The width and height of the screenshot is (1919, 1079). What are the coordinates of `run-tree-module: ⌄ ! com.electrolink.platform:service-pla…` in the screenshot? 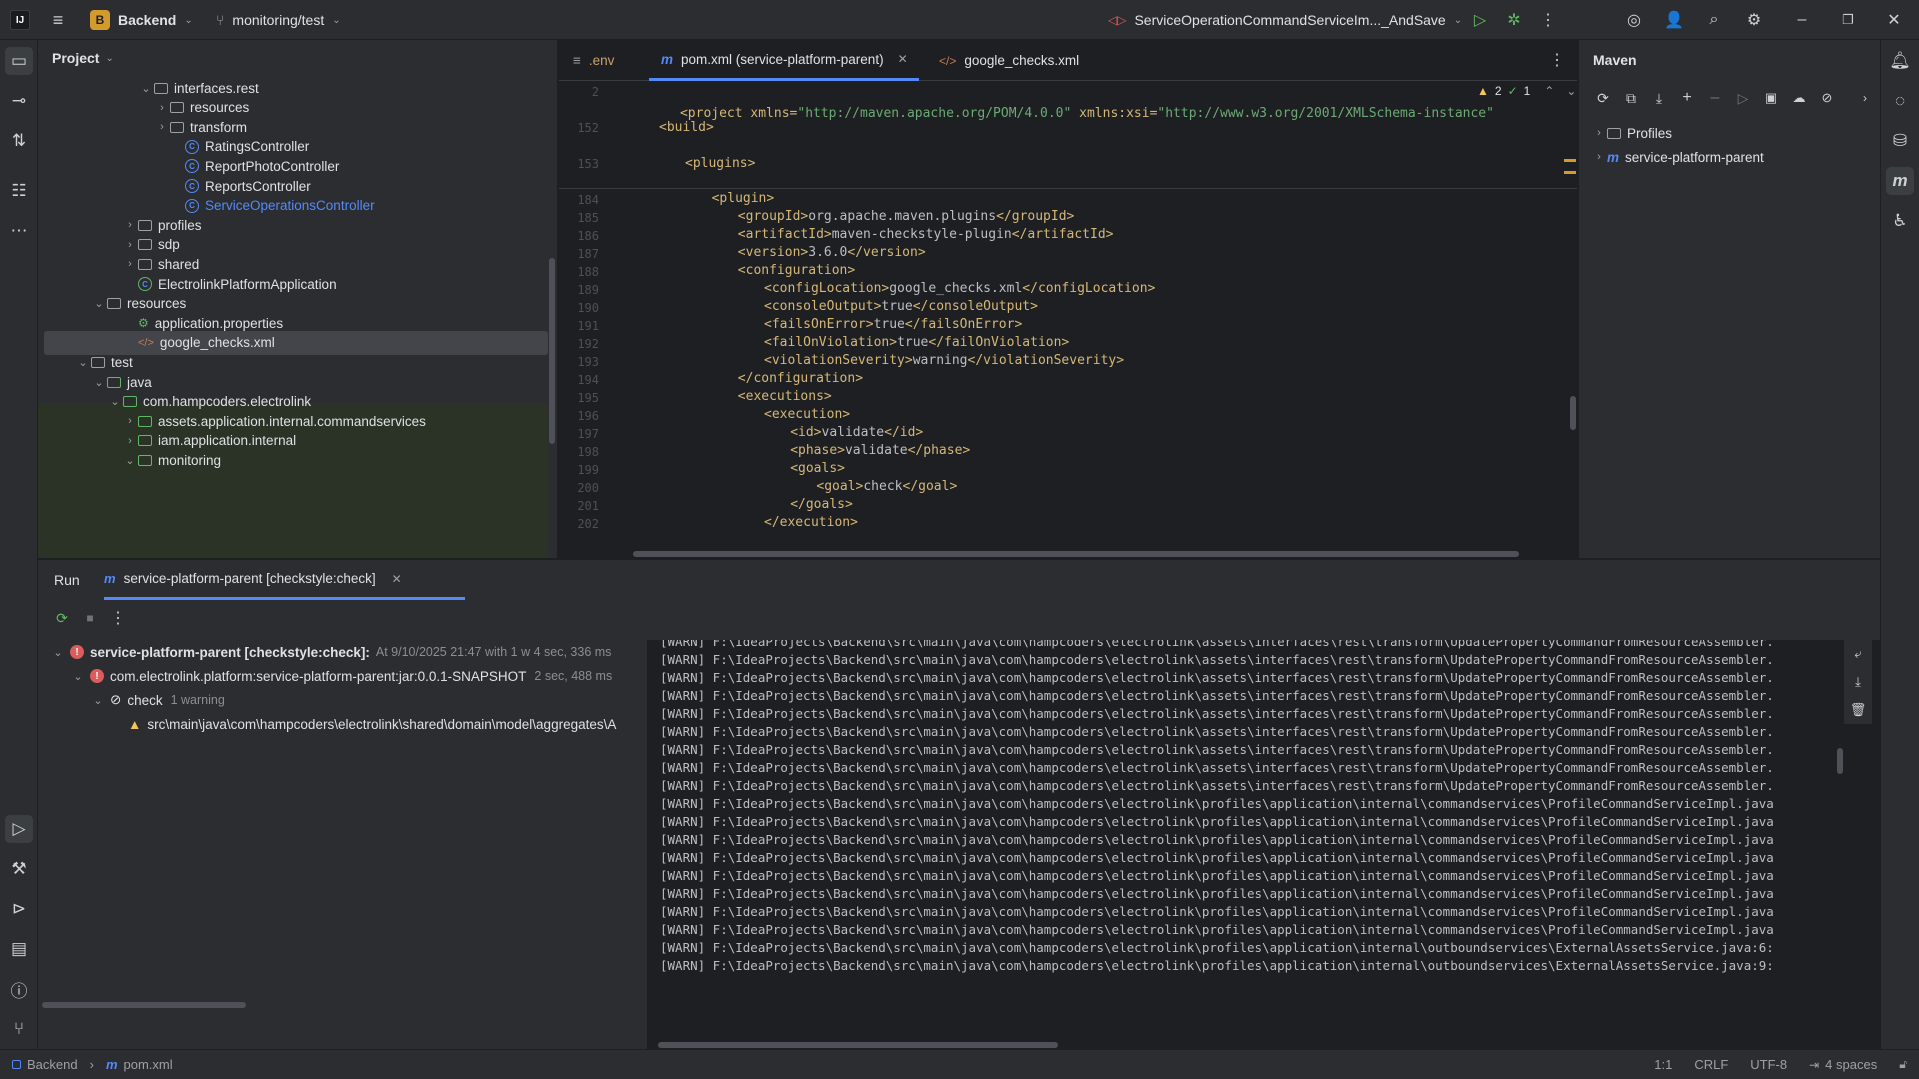 It's located at (341, 676).